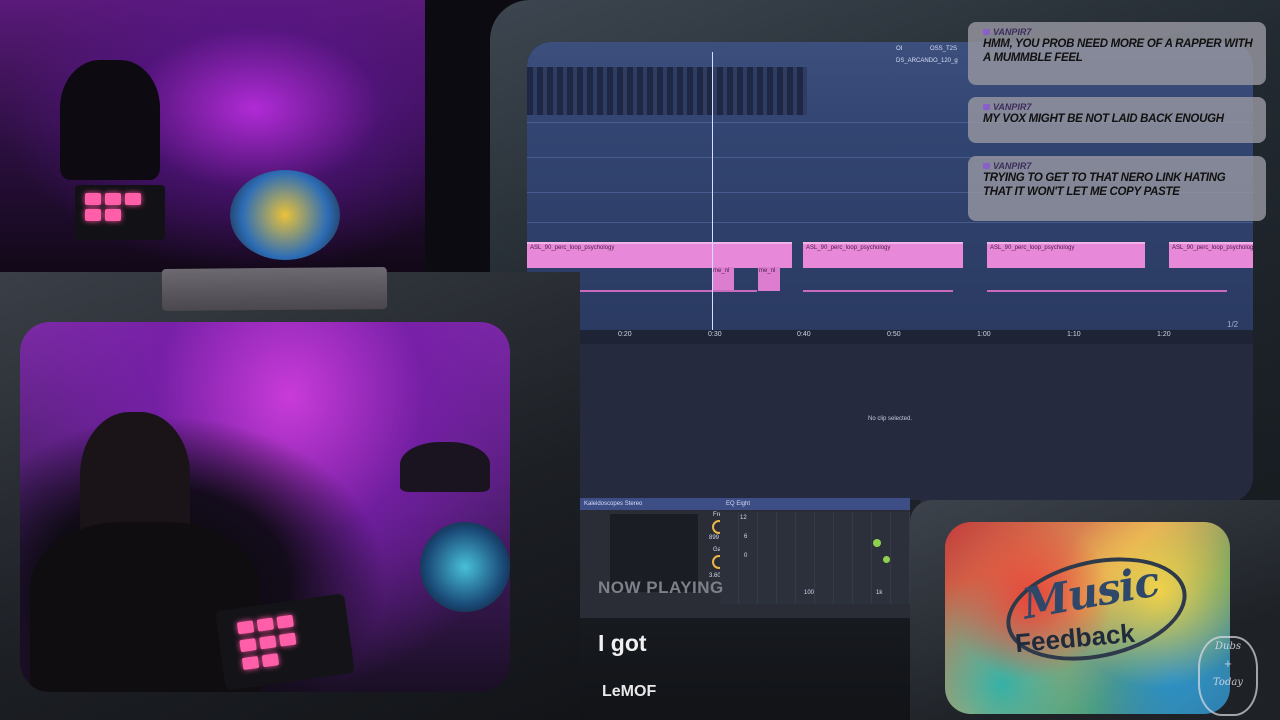 The height and width of the screenshot is (720, 1280). I want to click on eq-grid-label: 0, so click(746, 556).